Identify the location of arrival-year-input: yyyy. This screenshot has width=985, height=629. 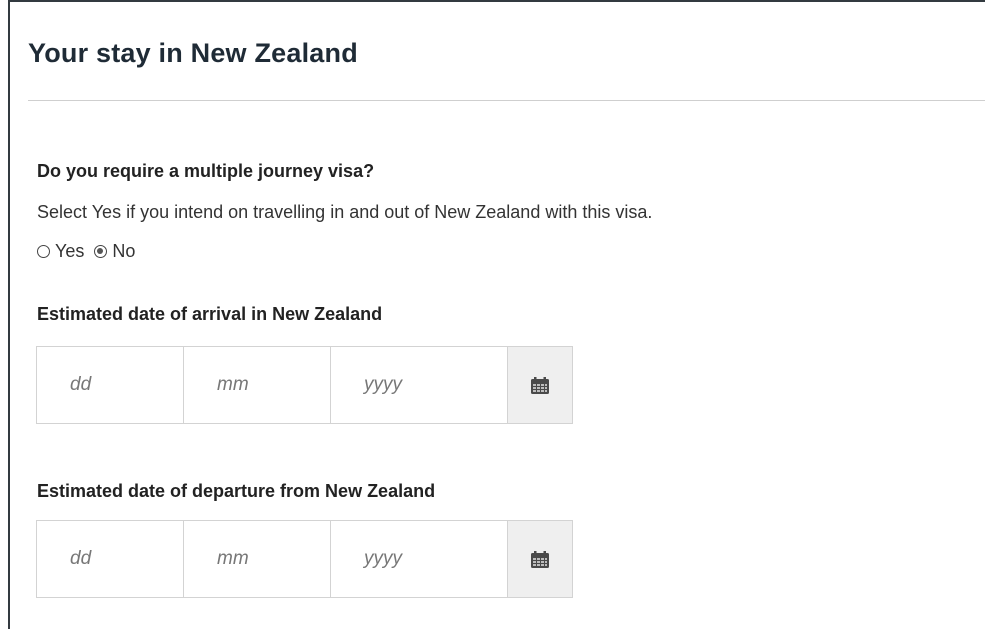
(419, 385).